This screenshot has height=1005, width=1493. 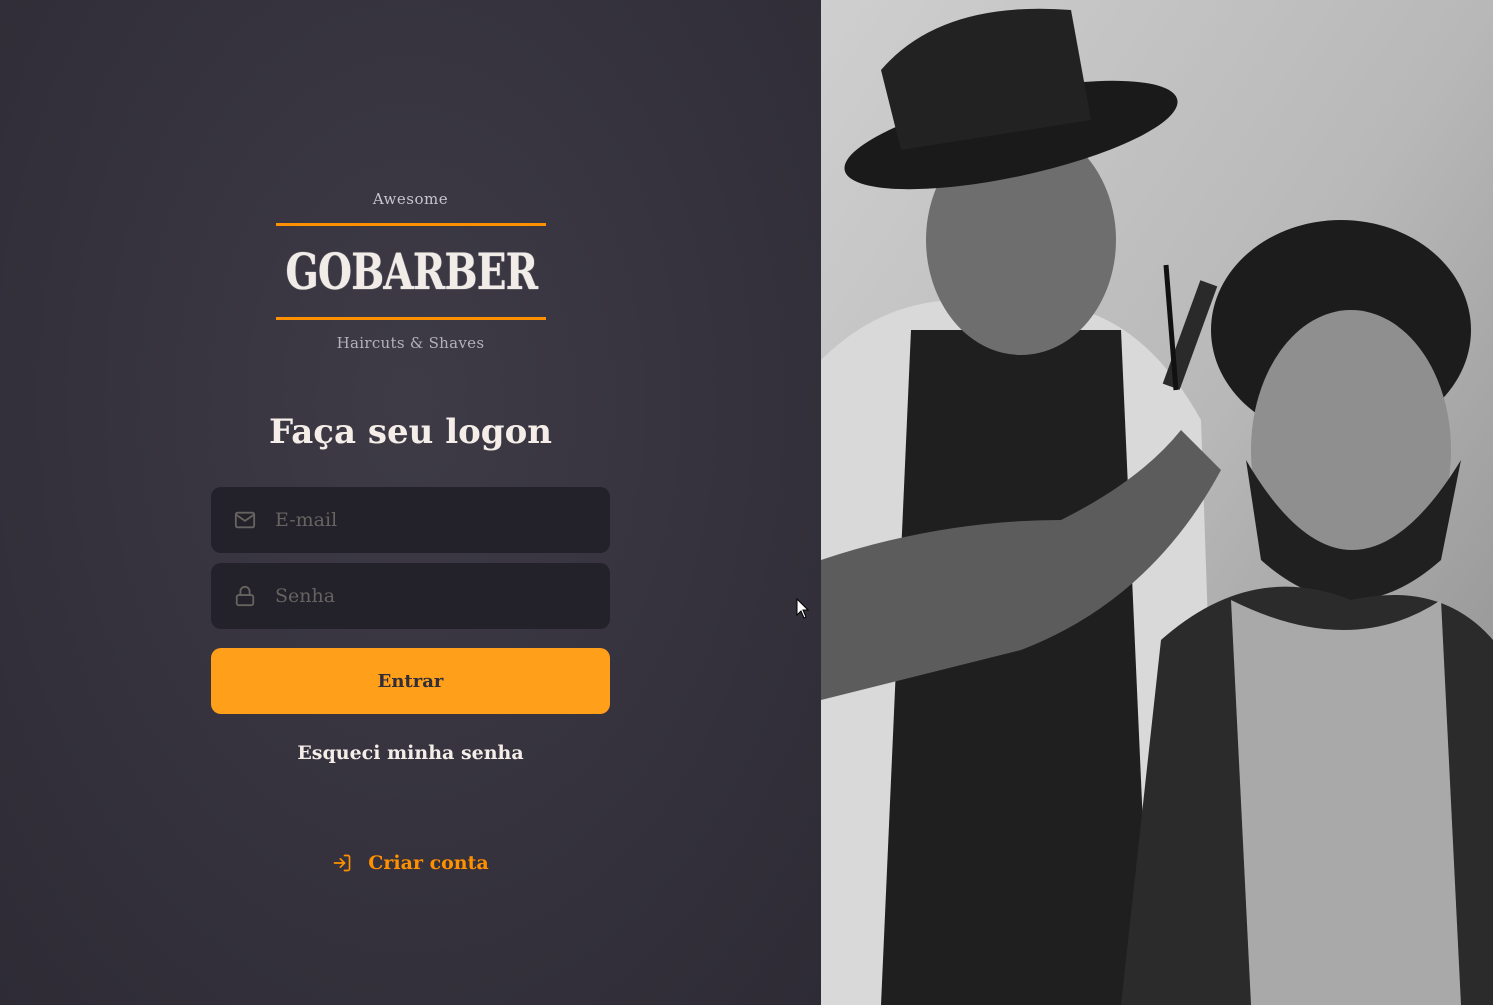 What do you see at coordinates (410, 343) in the screenshot?
I see `logo-subtitle: Haircuts & Shaves` at bounding box center [410, 343].